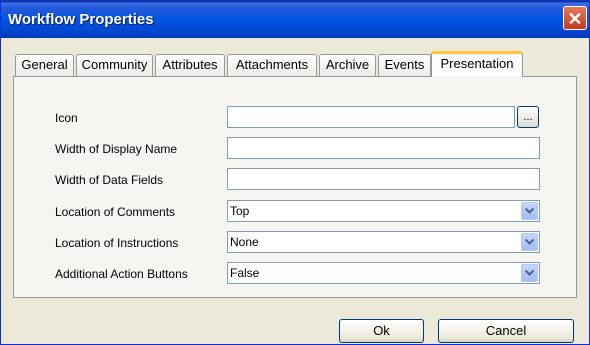 This screenshot has width=590, height=345. What do you see at coordinates (116, 149) in the screenshot?
I see `display-name-width-label: Width of Display Name` at bounding box center [116, 149].